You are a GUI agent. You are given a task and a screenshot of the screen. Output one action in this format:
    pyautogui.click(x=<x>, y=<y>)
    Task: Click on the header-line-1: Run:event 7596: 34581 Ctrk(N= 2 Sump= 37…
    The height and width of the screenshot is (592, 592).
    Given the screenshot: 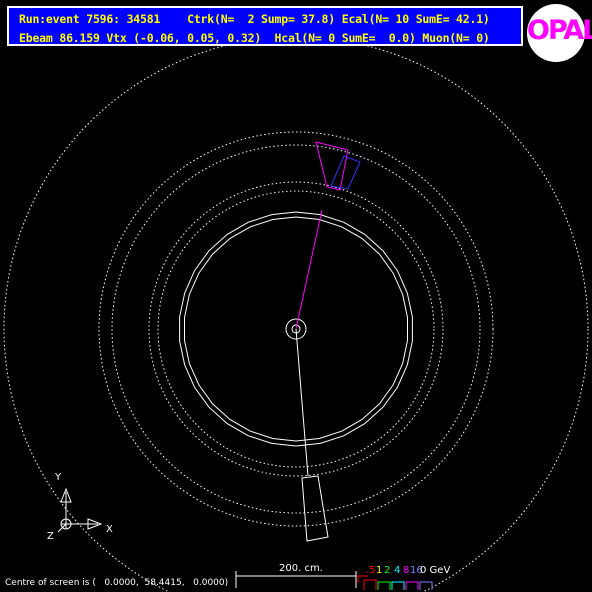 What is the action you would take?
    pyautogui.click(x=254, y=19)
    